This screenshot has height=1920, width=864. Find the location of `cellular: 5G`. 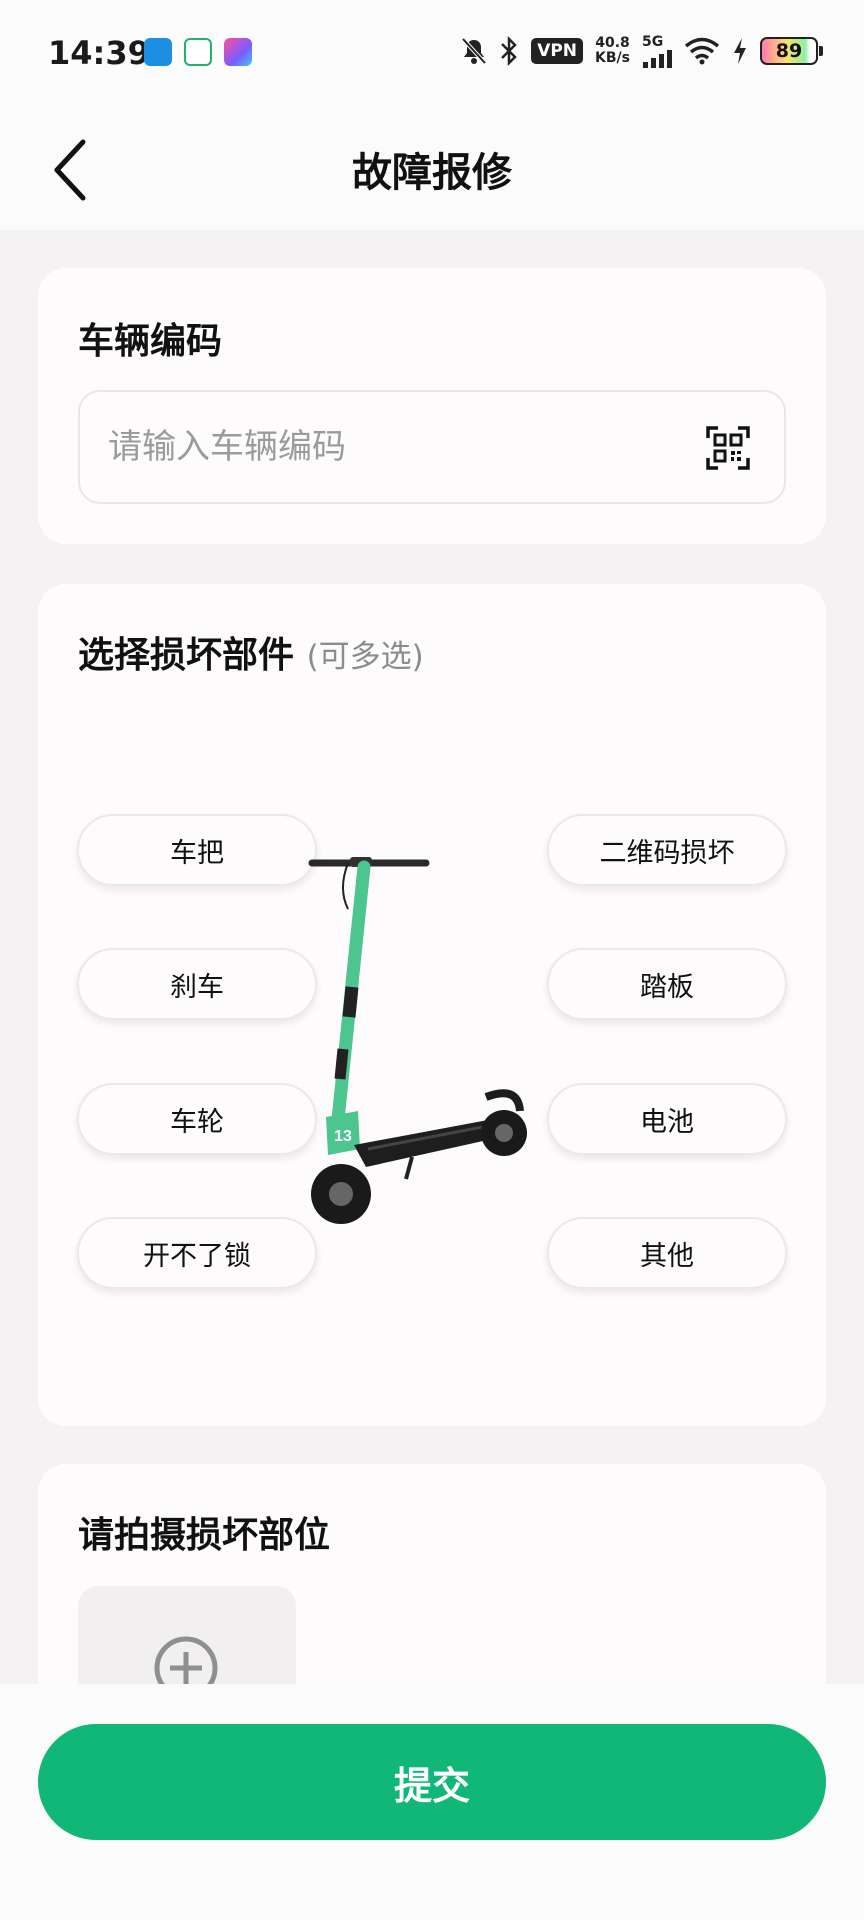

cellular: 5G is located at coordinates (657, 51).